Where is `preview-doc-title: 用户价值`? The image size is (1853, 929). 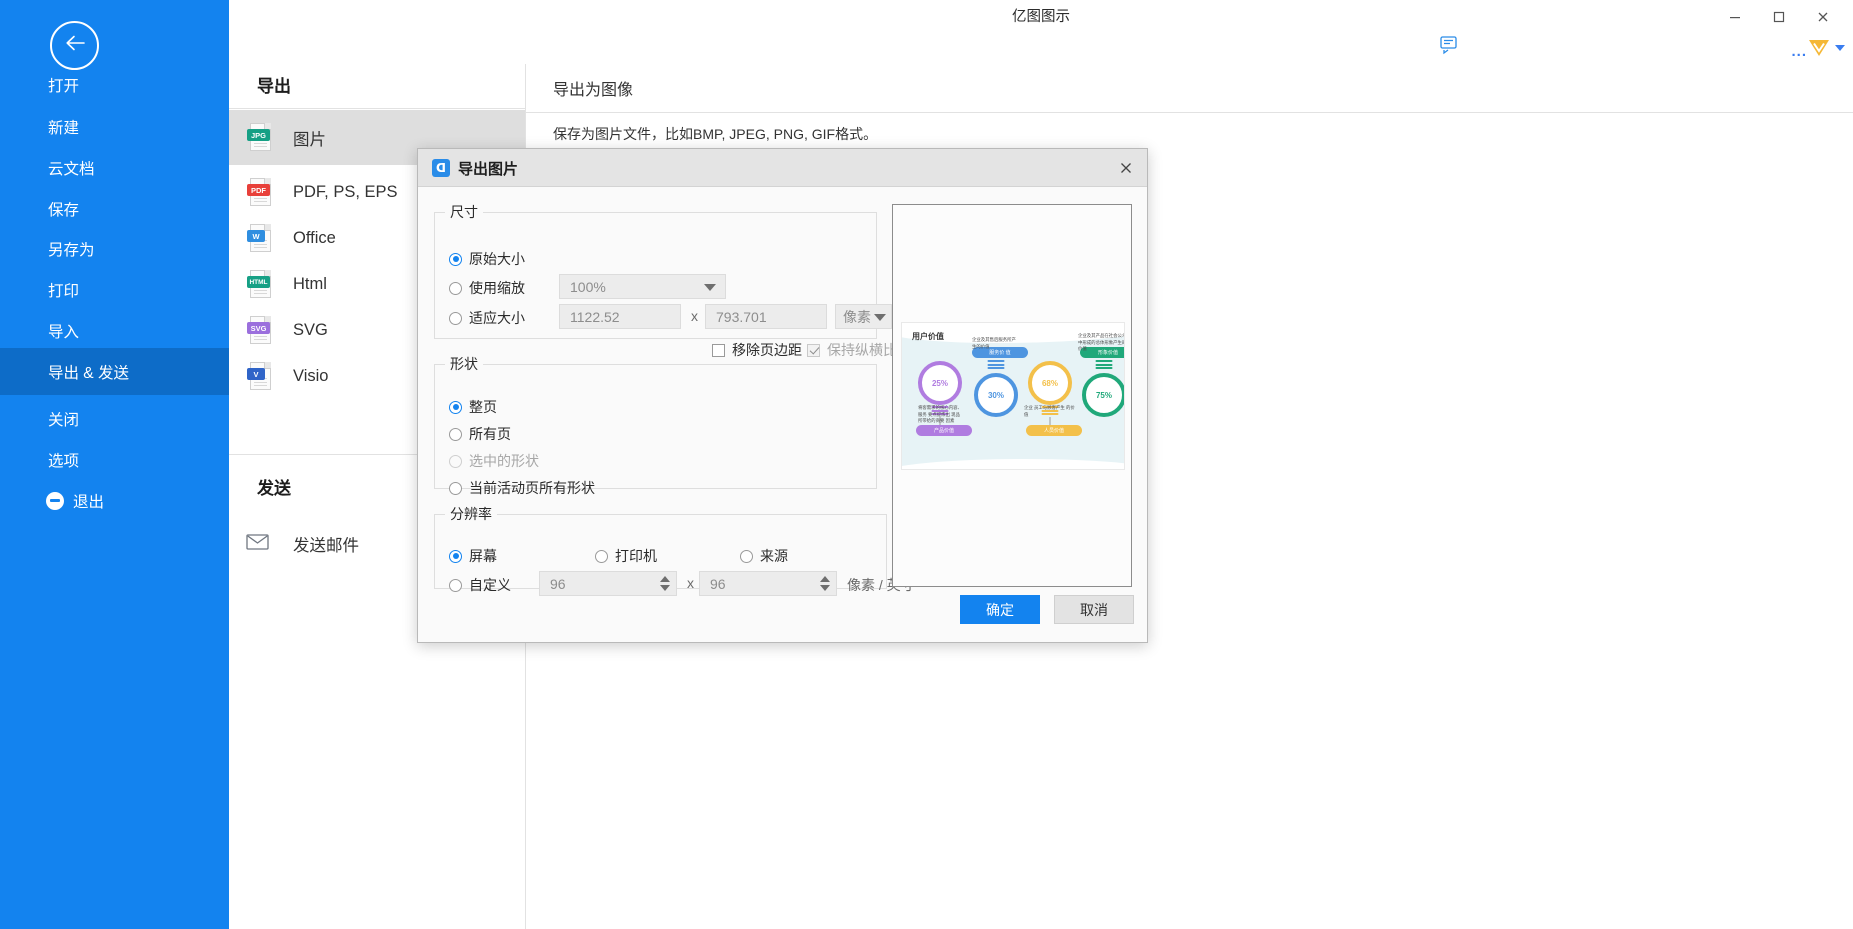 preview-doc-title: 用户价值 is located at coordinates (928, 336).